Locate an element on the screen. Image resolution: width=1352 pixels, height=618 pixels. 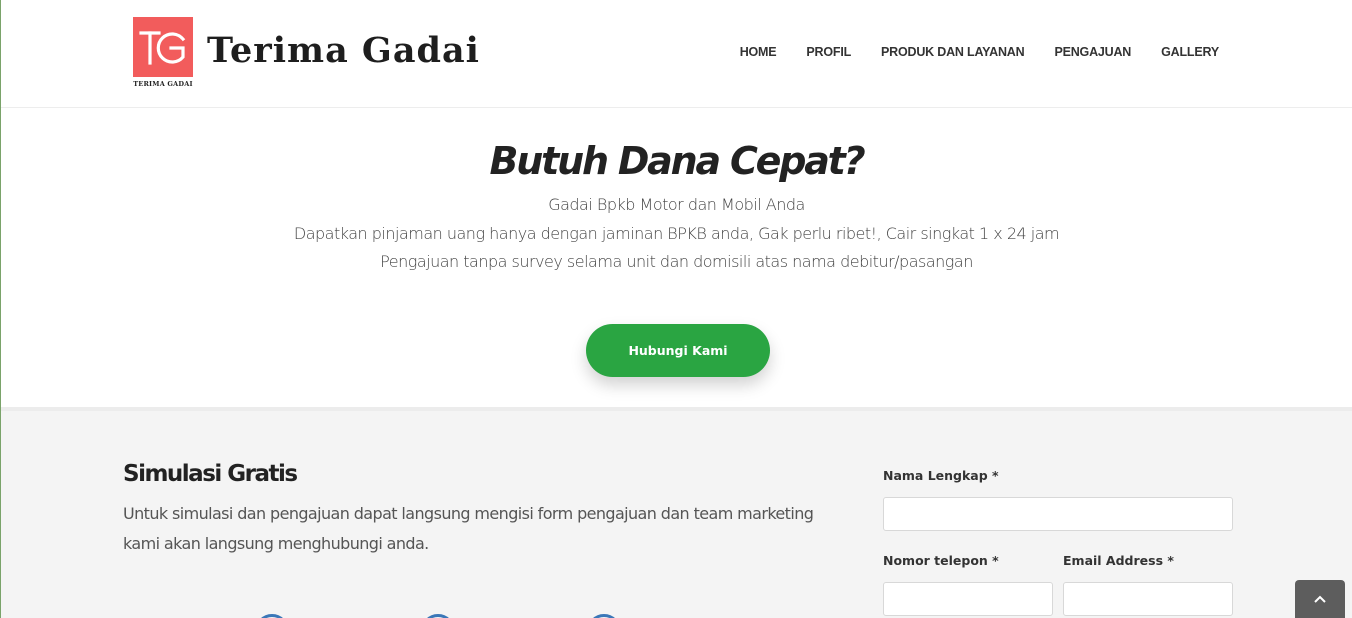
full-name-label: Nama Lengkap * is located at coordinates (941, 475).